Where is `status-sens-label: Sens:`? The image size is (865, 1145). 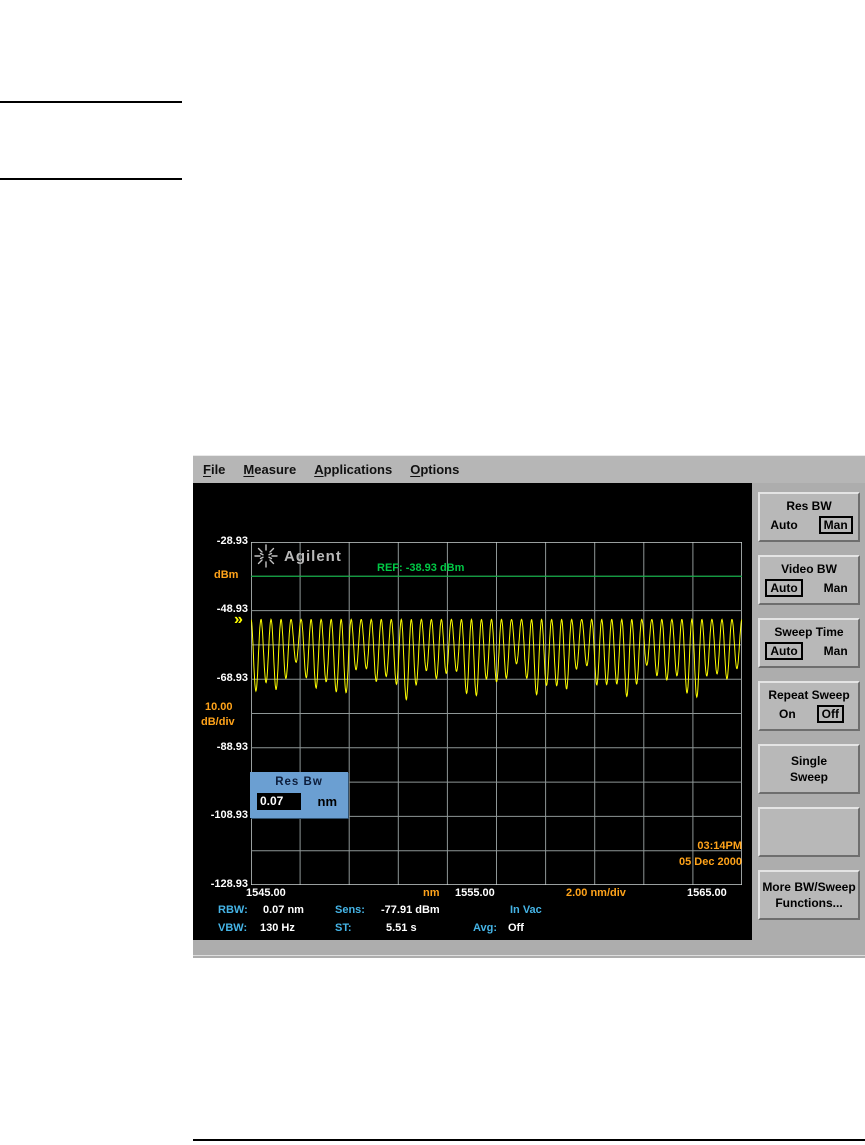 status-sens-label: Sens: is located at coordinates (350, 910).